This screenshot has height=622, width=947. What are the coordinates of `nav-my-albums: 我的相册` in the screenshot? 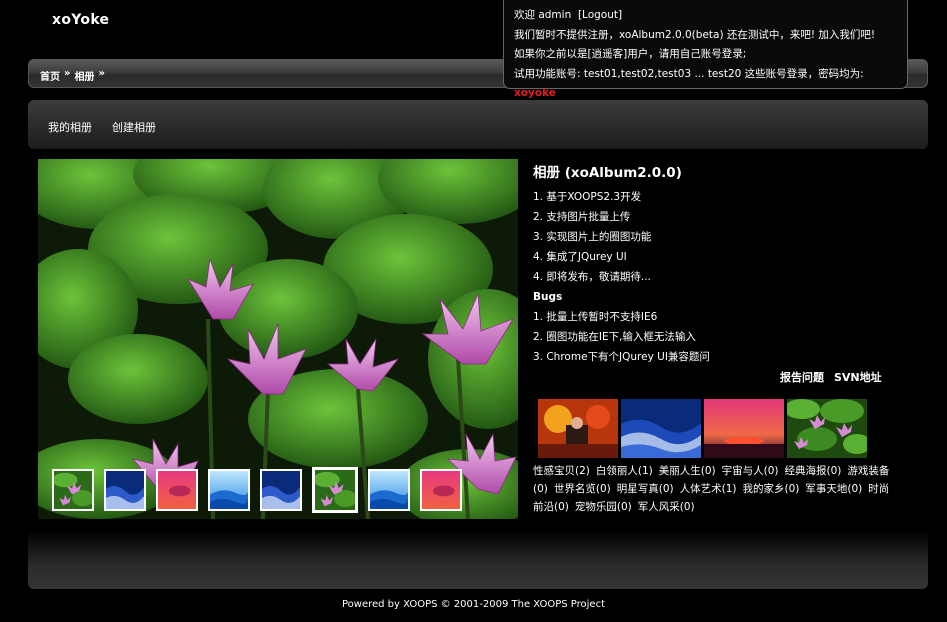 It's located at (70, 127).